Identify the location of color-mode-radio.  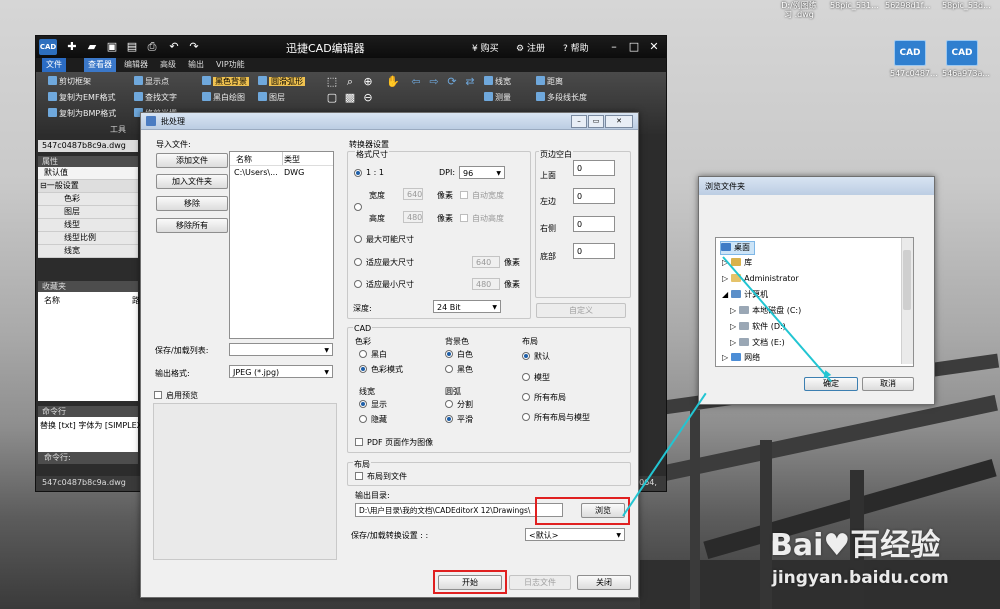
(363, 369).